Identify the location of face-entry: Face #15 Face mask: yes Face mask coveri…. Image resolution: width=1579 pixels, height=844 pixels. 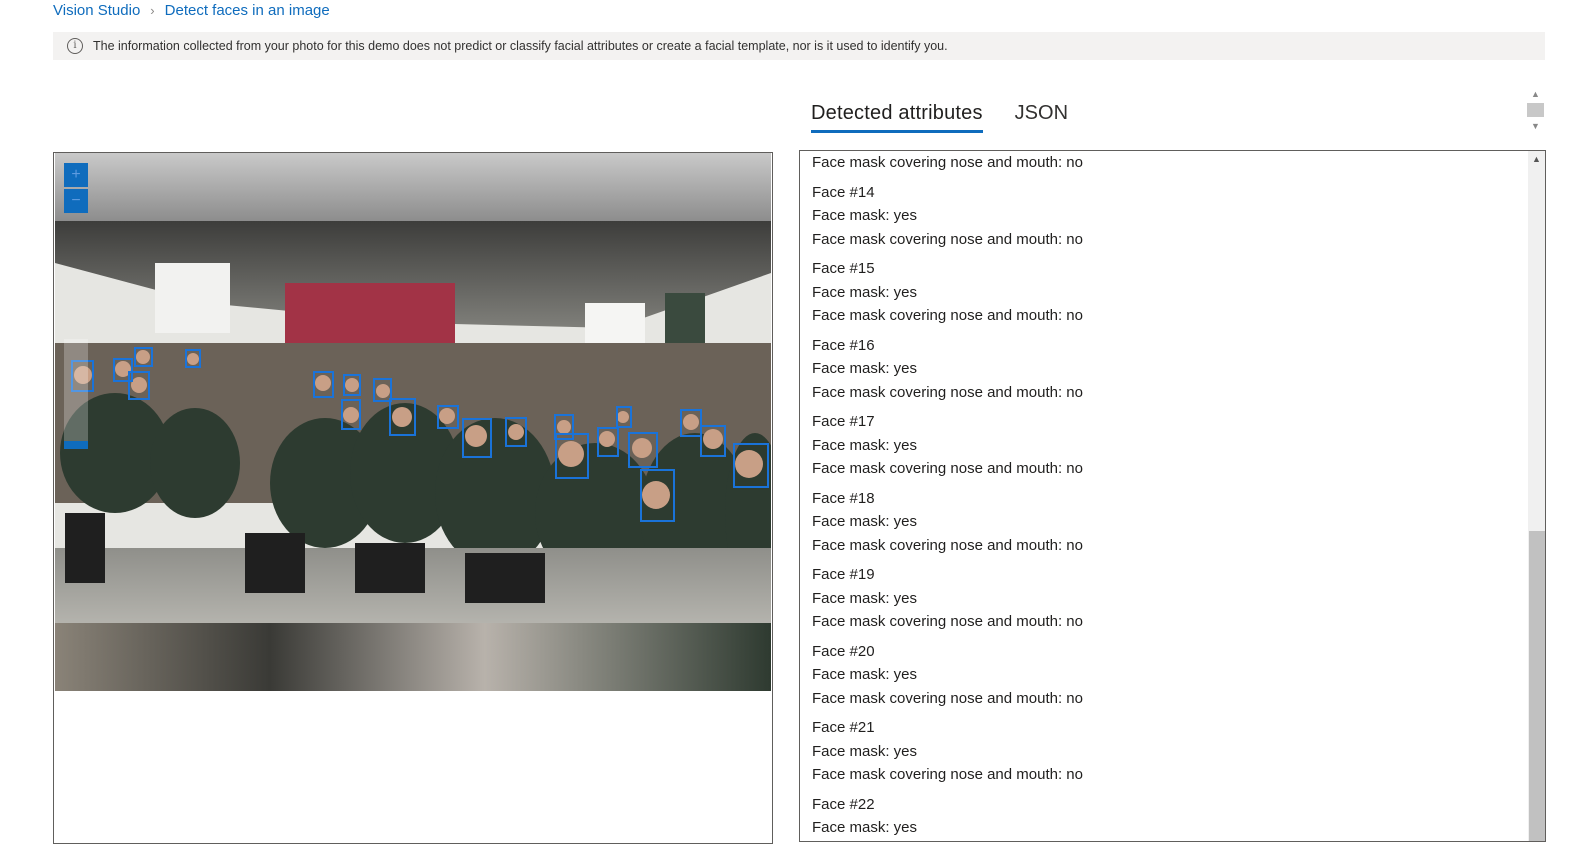
(1168, 292).